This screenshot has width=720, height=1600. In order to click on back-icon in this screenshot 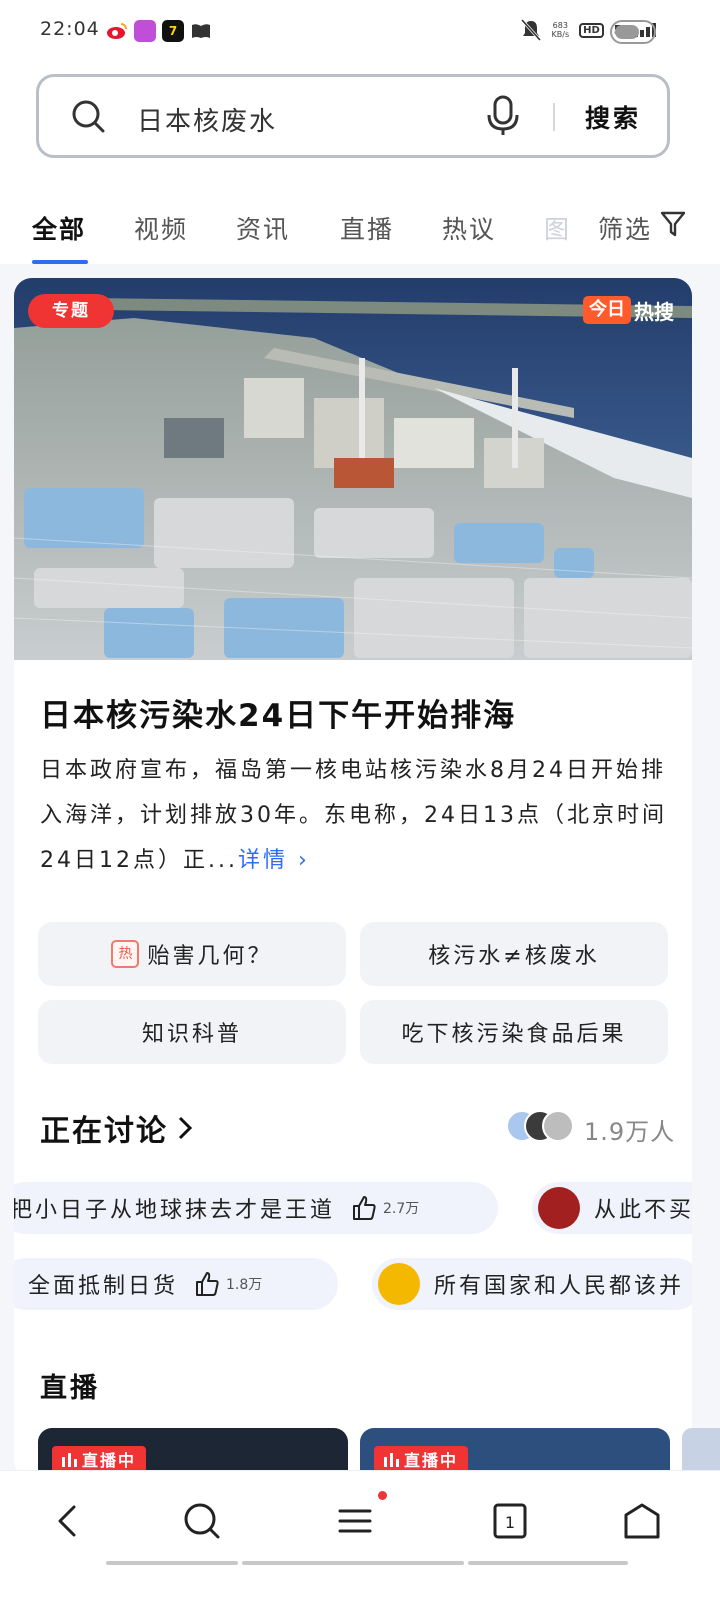, I will do `click(70, 1521)`.